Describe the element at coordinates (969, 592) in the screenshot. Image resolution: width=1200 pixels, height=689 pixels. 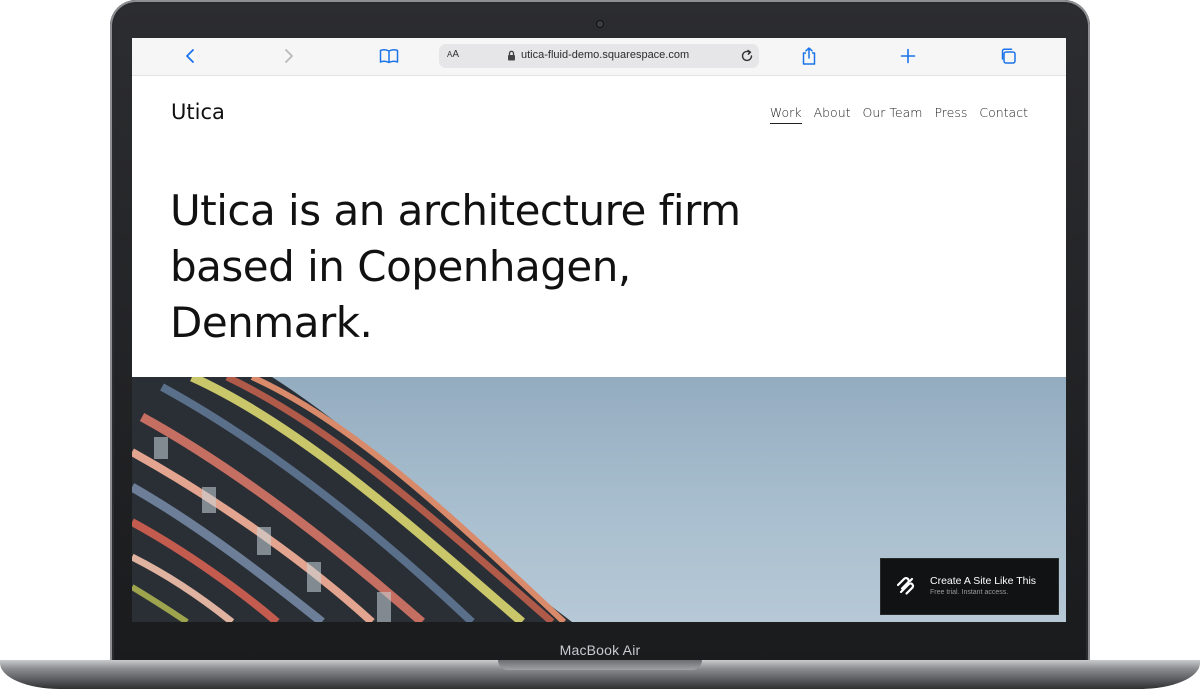
I see `cta-subtitle: Free trial. Instant access.` at that location.